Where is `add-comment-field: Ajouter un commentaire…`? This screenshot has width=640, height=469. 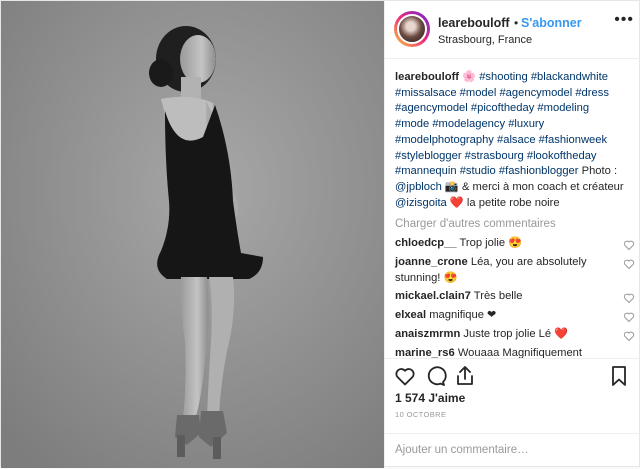 add-comment-field: Ajouter un commentaire… is located at coordinates (512, 451).